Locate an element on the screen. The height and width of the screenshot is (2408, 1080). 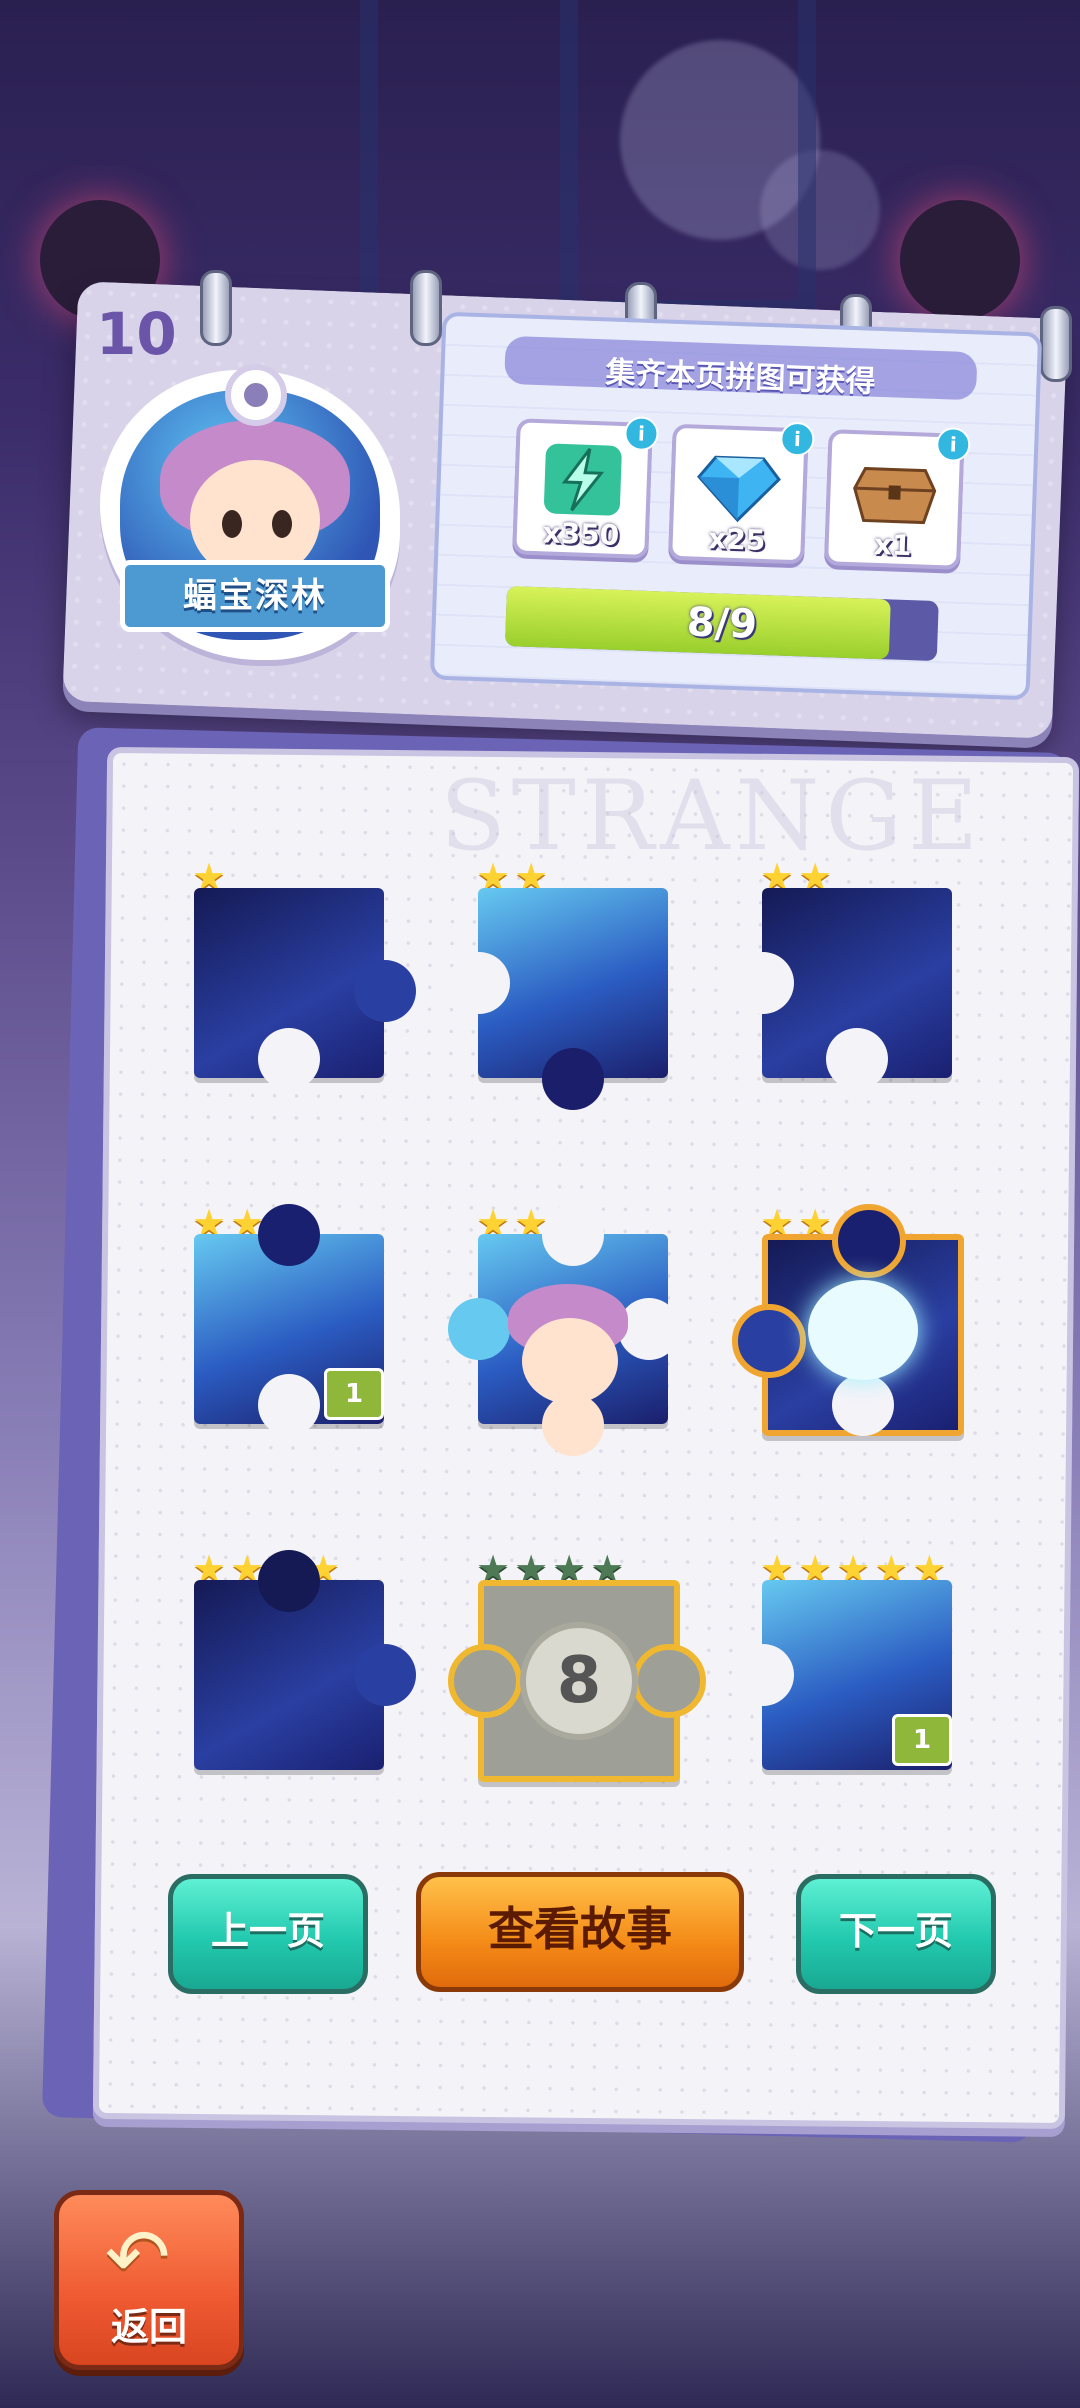
reward-count: x1 is located at coordinates (893, 545).